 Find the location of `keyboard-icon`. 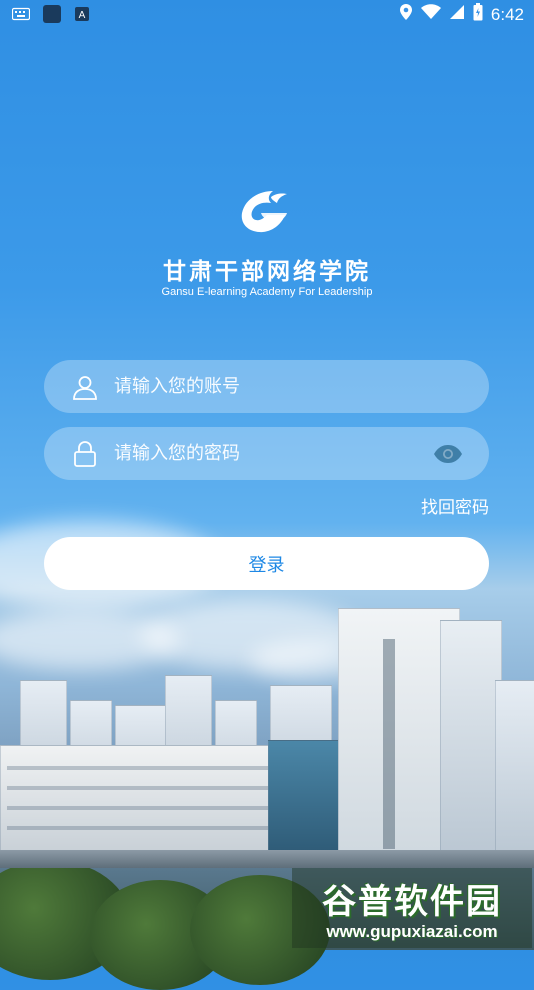

keyboard-icon is located at coordinates (21, 16).